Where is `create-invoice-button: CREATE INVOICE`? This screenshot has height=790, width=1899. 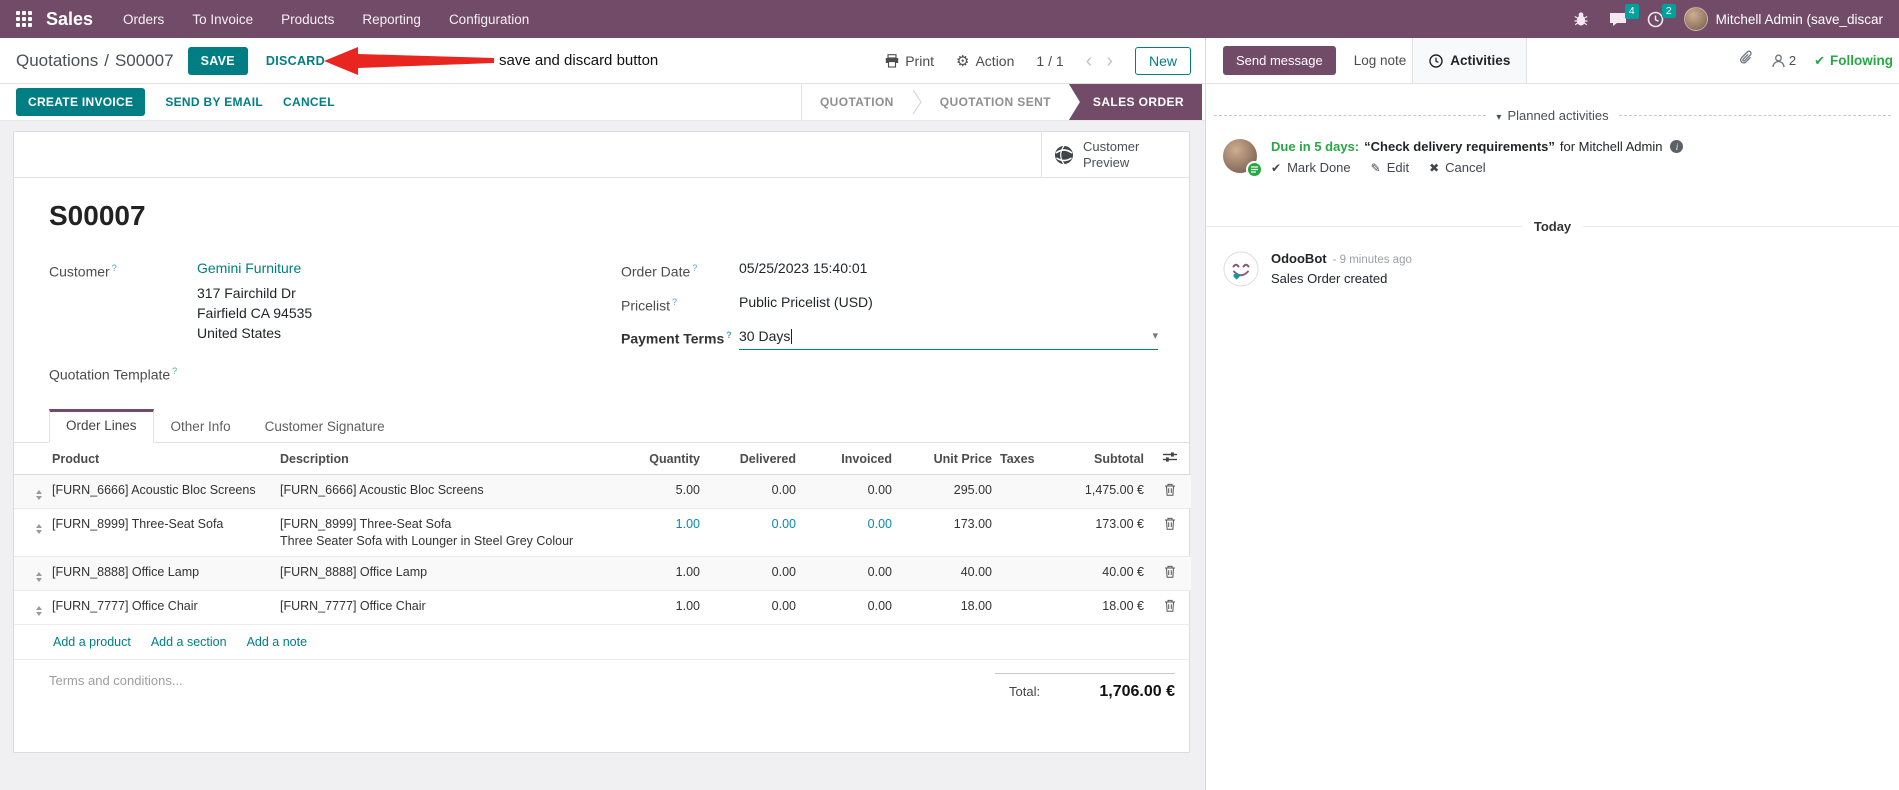 create-invoice-button: CREATE INVOICE is located at coordinates (81, 102).